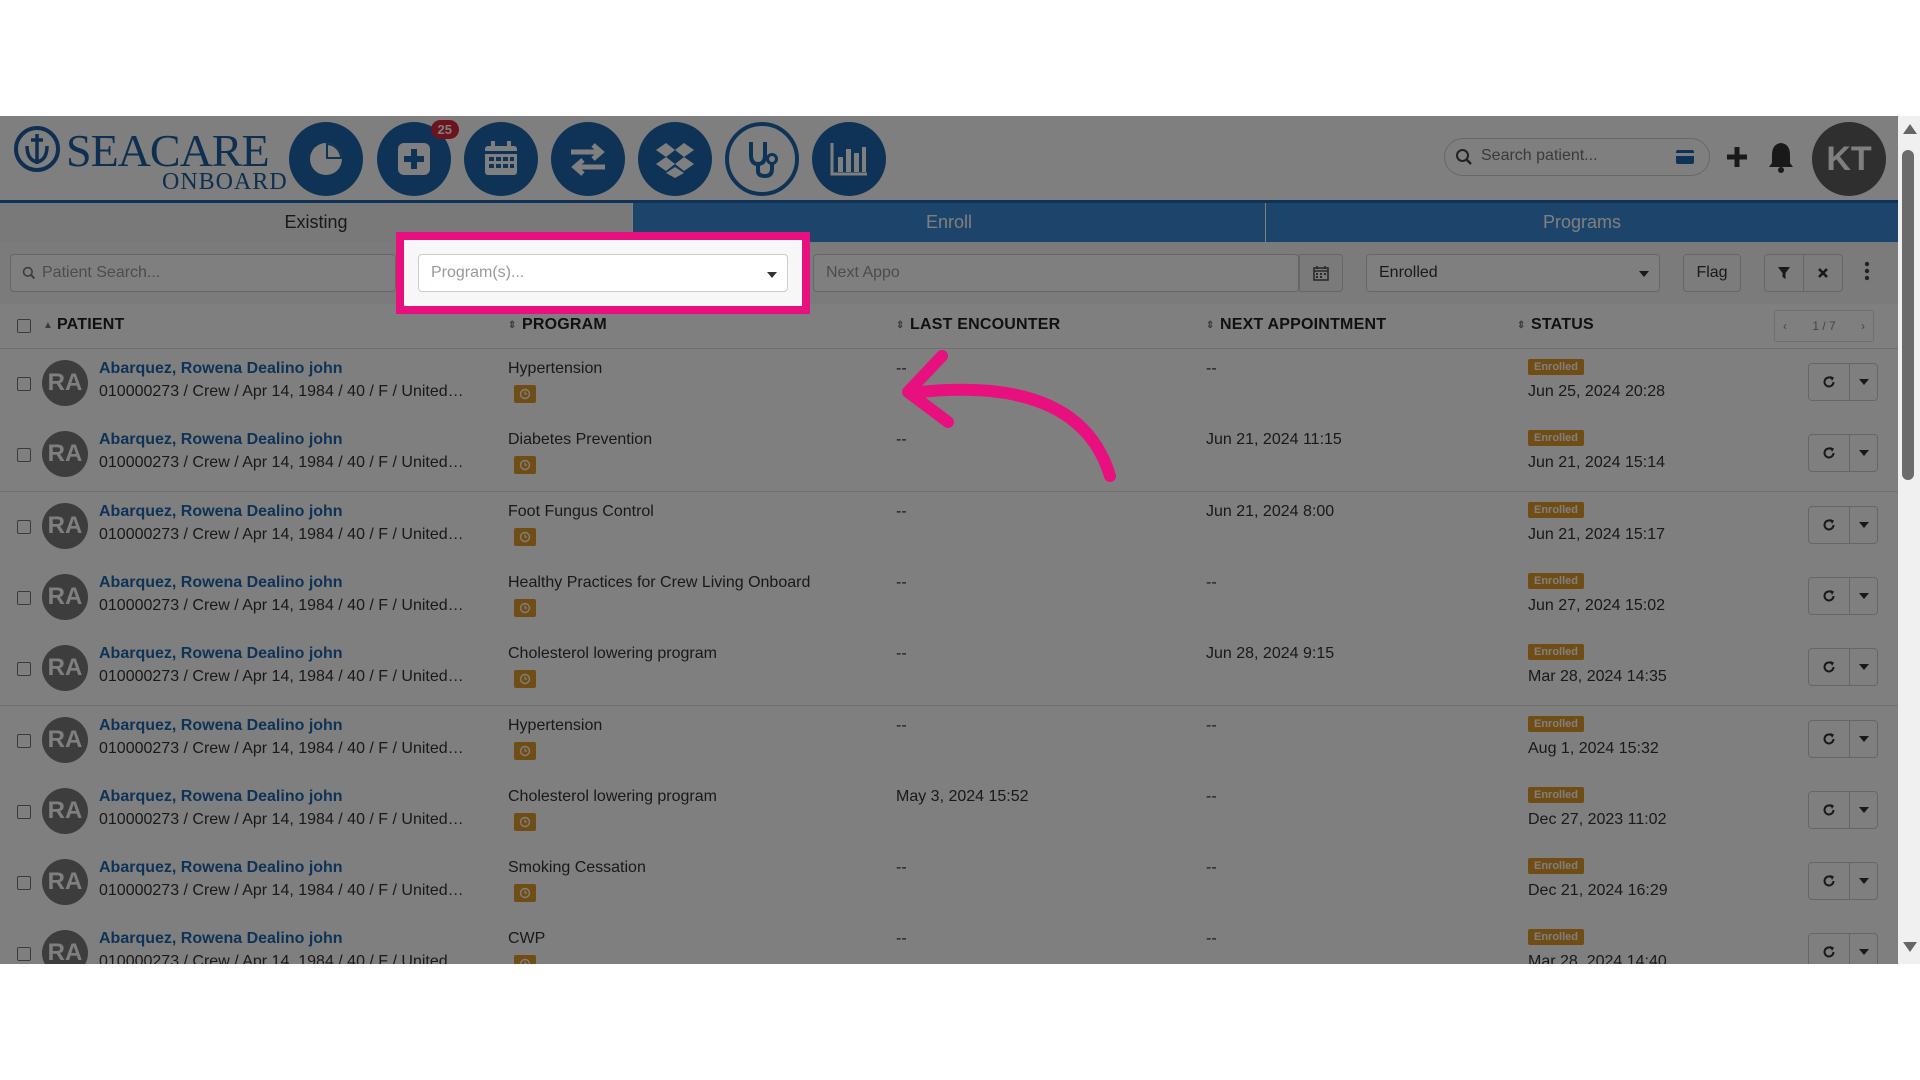 This screenshot has height=1080, width=1920. I want to click on caret-down-icon, so click(1863, 738).